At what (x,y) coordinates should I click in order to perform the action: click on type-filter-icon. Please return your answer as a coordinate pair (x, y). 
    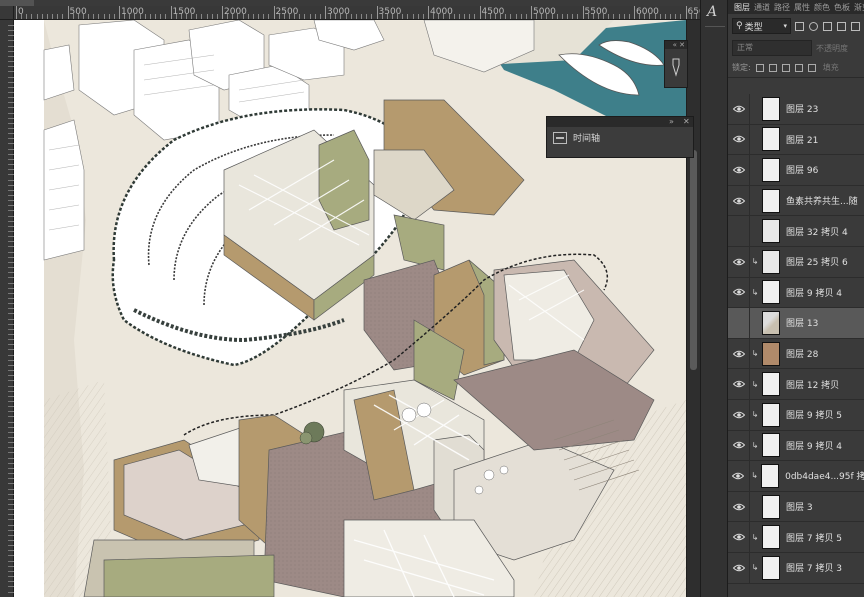
    Looking at the image, I should click on (827, 26).